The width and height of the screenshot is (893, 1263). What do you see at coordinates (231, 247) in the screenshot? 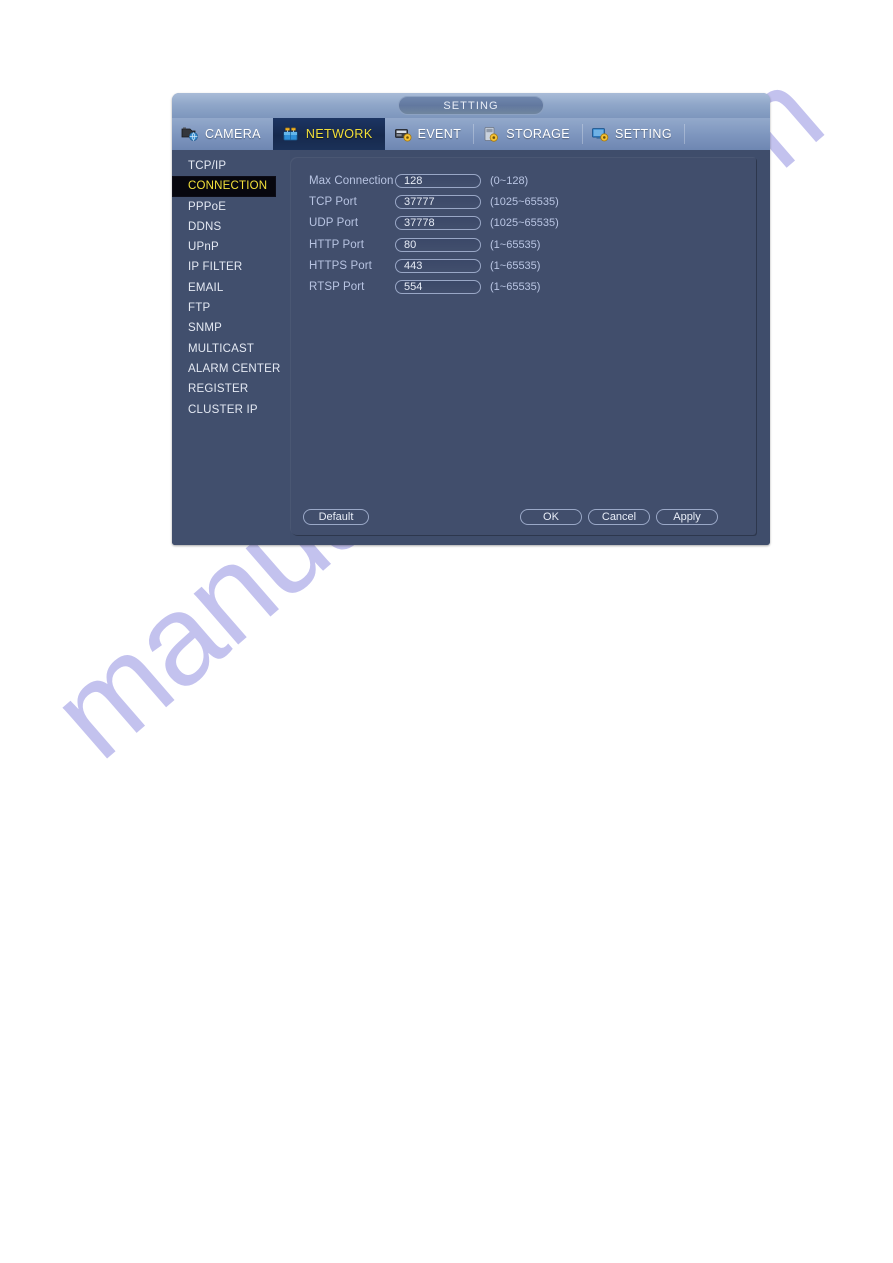
I see `sidebar-item-upnp: UPnP` at bounding box center [231, 247].